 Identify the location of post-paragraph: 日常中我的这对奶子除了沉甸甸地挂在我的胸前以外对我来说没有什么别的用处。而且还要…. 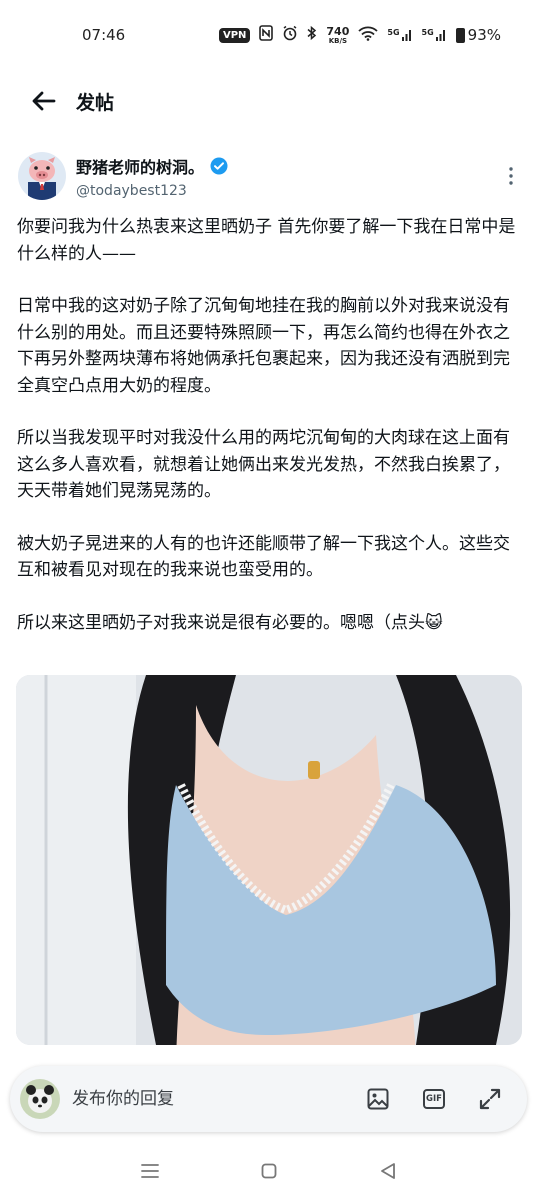
(263, 346).